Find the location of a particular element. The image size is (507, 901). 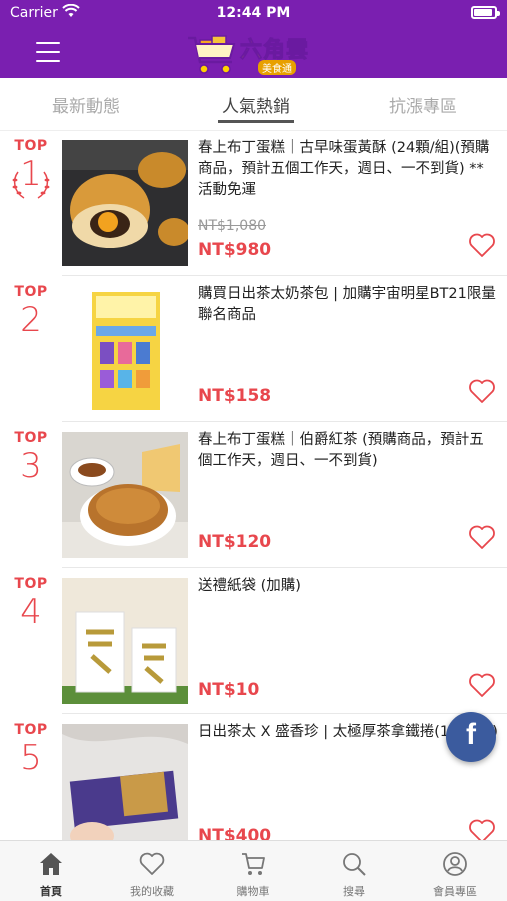

home-icon is located at coordinates (51, 864).